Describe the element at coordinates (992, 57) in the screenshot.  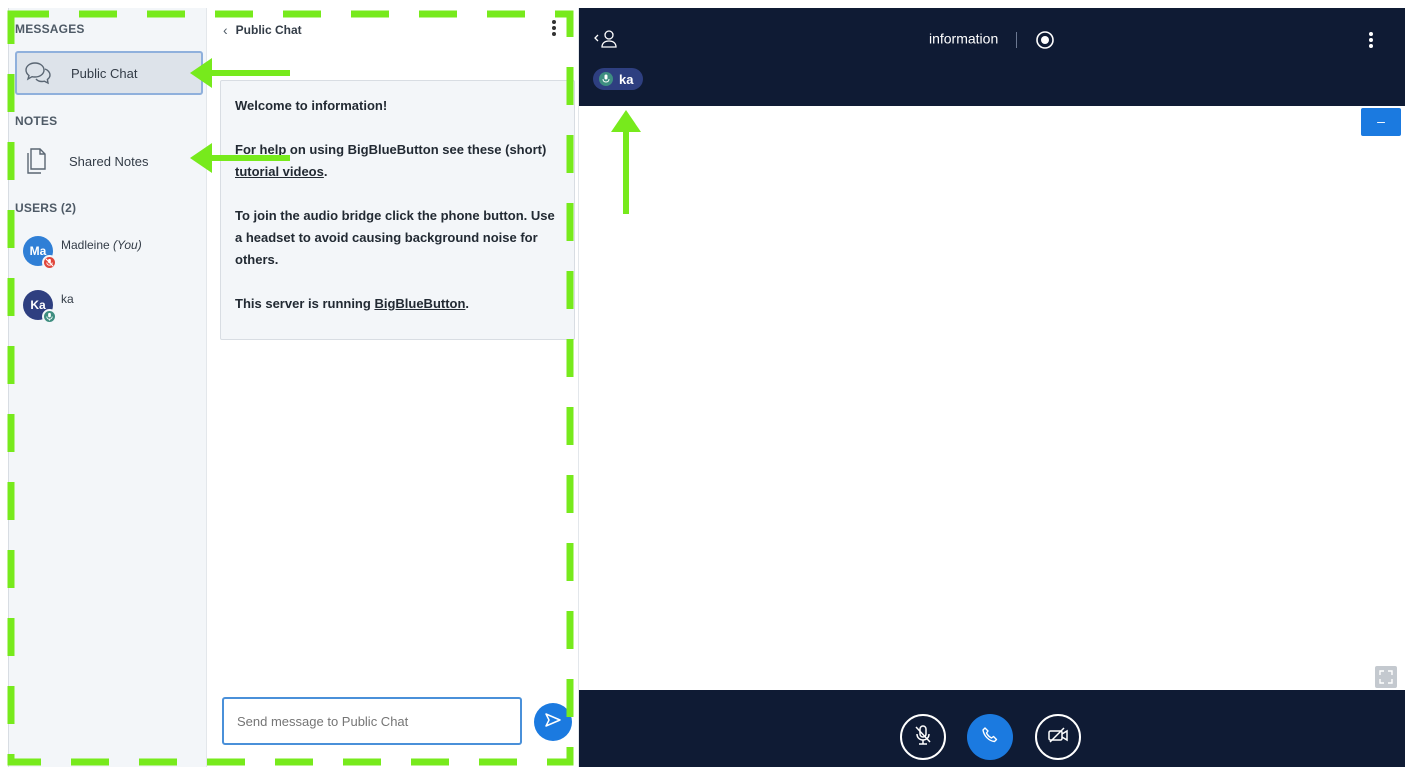
I see `nav-bar: information ka` at that location.